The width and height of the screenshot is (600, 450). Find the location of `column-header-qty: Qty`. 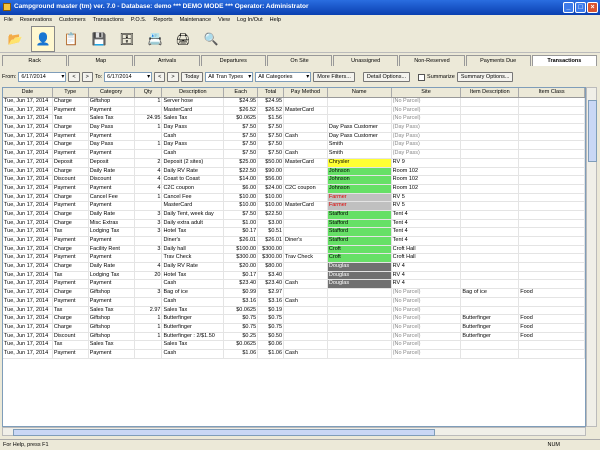

column-header-qty: Qty is located at coordinates (149, 92).